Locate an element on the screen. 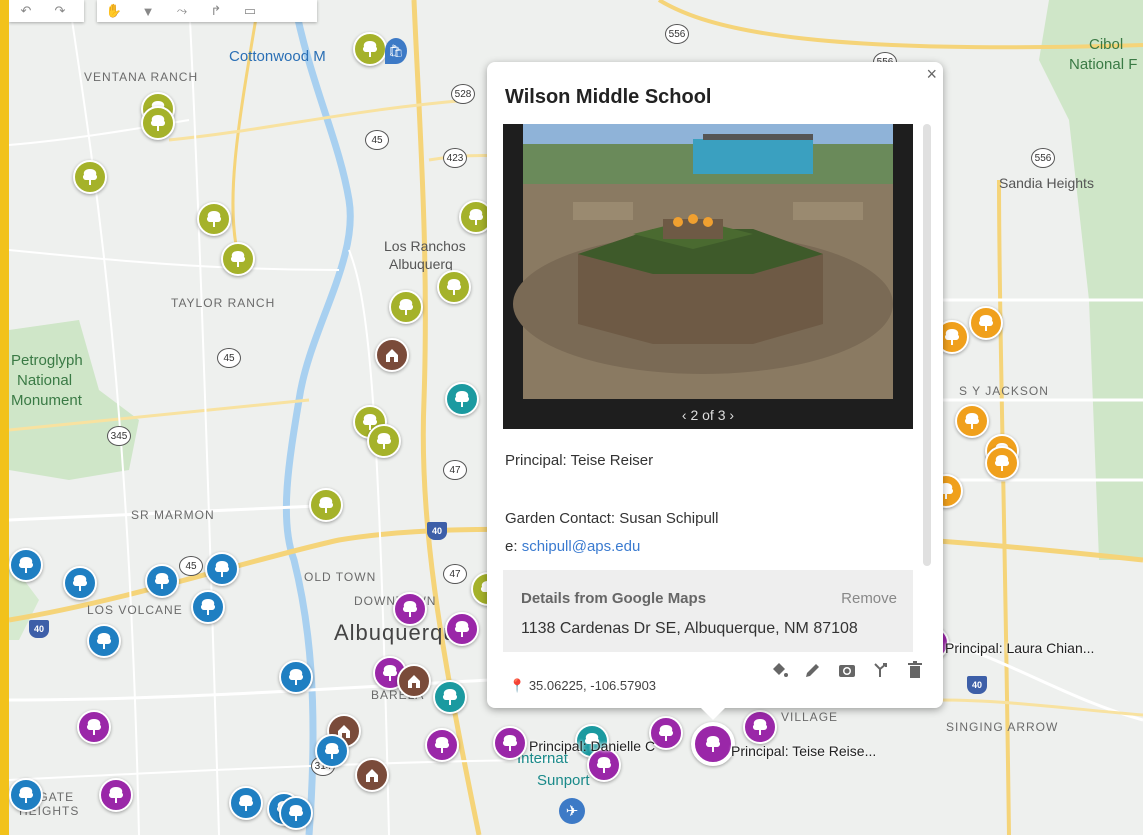  directions-icon: ↱ is located at coordinates (216, 11).